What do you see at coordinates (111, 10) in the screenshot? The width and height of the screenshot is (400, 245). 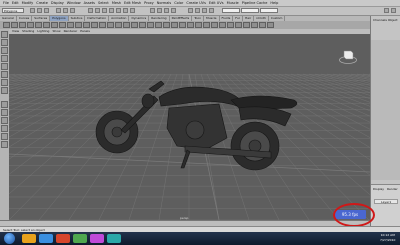 I see `mask-surfaces-icon` at bounding box center [111, 10].